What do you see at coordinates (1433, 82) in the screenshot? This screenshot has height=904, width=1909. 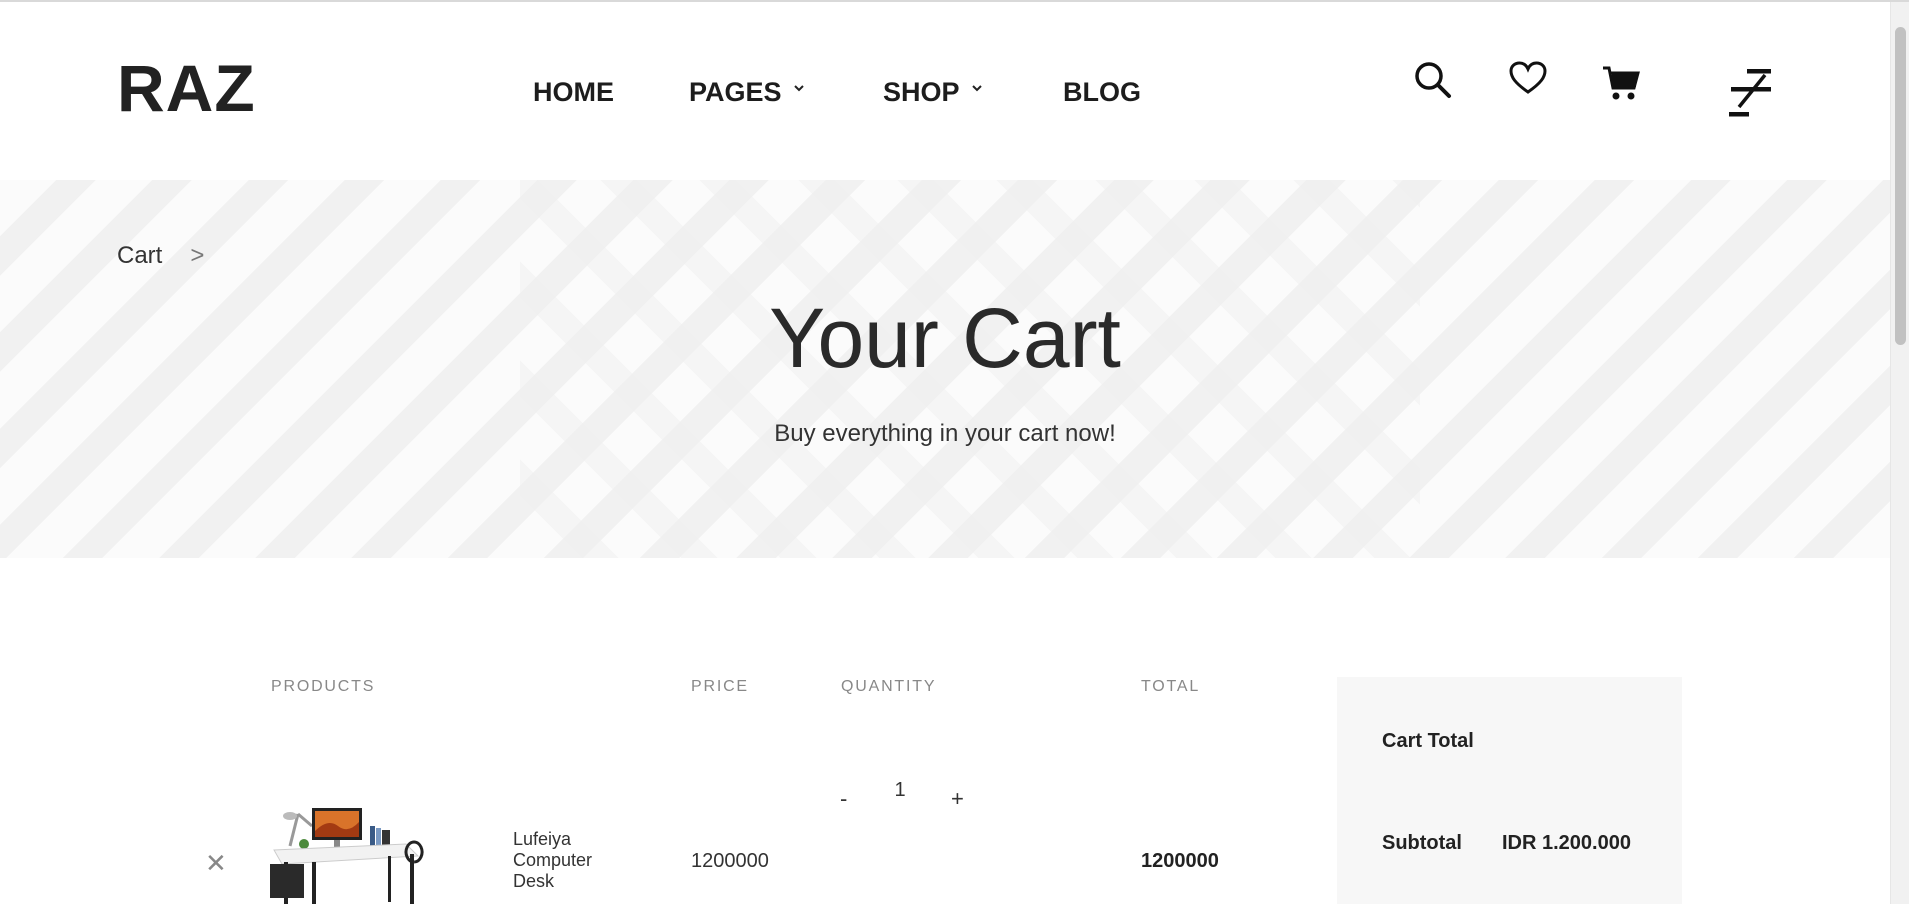 I see `search-icon` at bounding box center [1433, 82].